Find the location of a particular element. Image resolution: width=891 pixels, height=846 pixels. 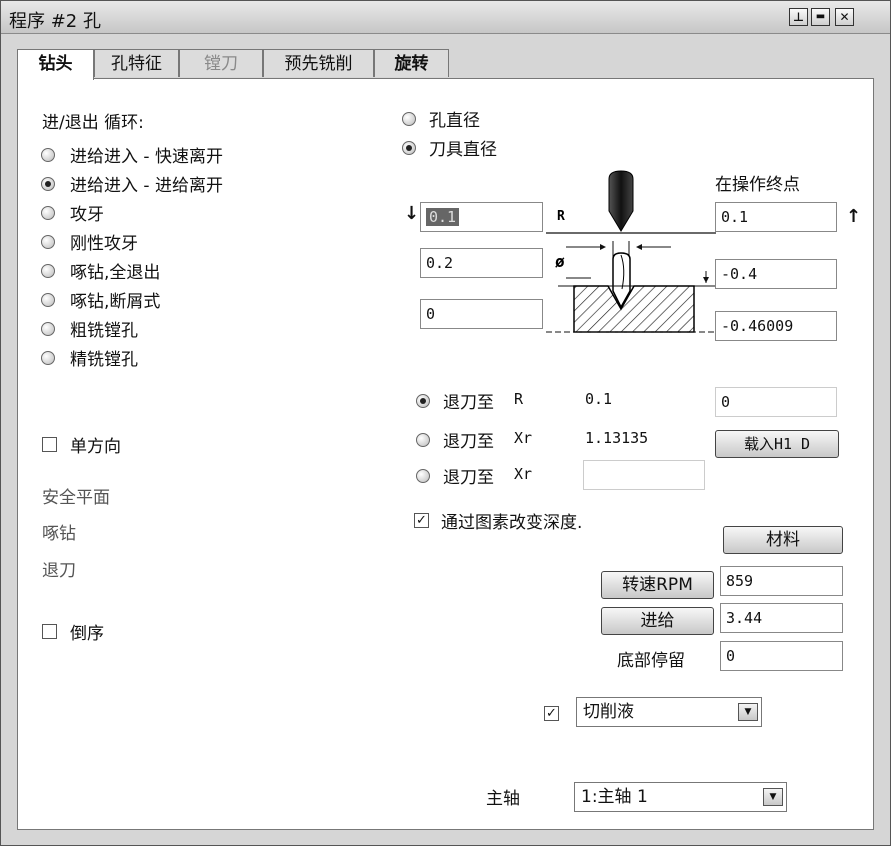

retract-xr-label: 退刀至 is located at coordinates (468, 442).